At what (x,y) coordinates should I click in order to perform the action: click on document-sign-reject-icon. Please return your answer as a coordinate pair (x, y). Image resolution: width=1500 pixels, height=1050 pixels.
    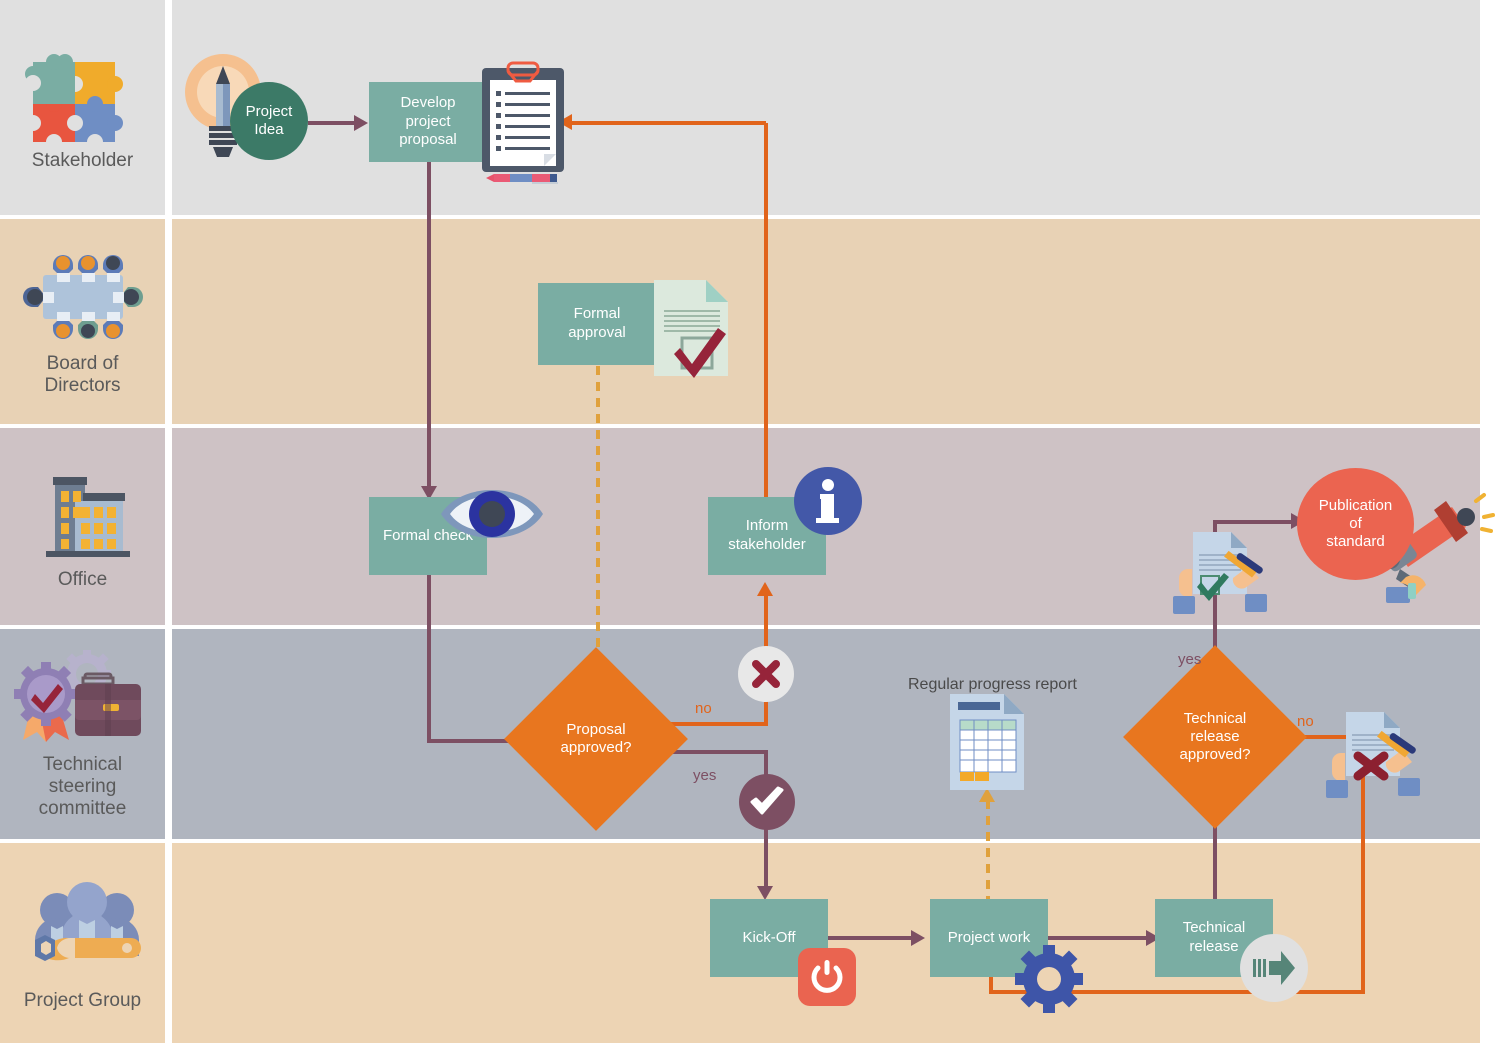
    Looking at the image, I should click on (1374, 754).